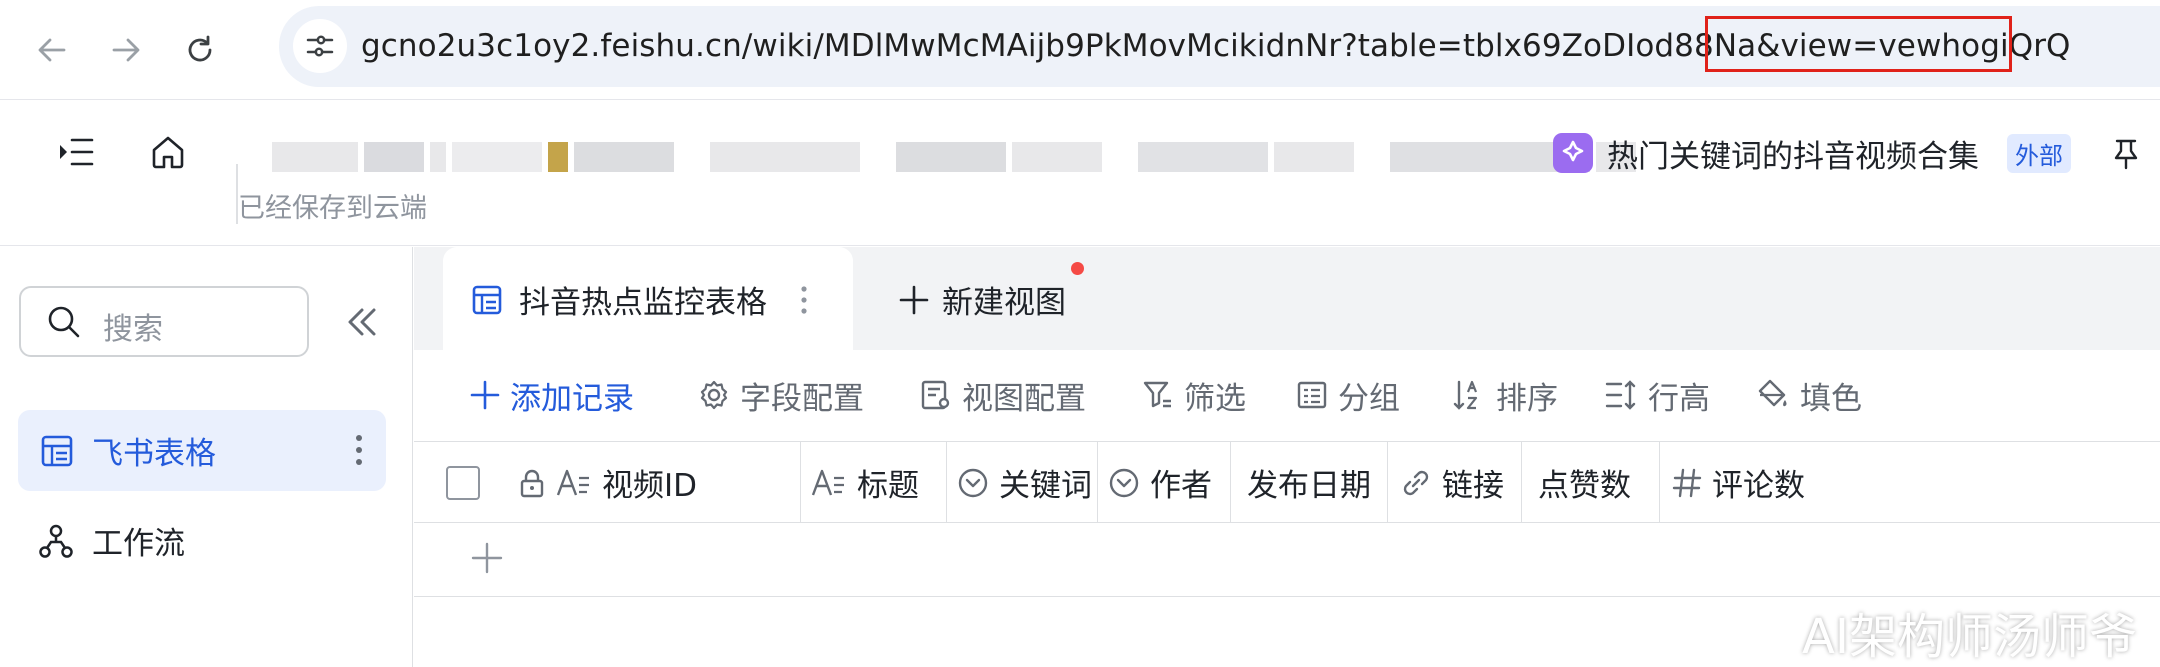 The height and width of the screenshot is (667, 2160). What do you see at coordinates (1584, 486) in the screenshot?
I see `column-label: 点赞数` at bounding box center [1584, 486].